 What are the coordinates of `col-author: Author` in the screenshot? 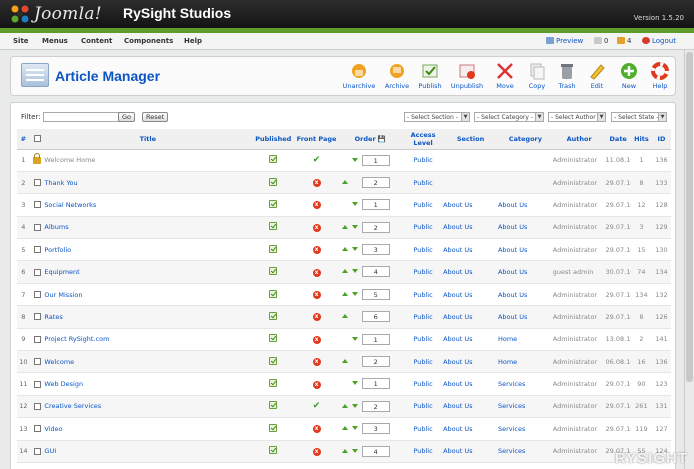 It's located at (579, 139).